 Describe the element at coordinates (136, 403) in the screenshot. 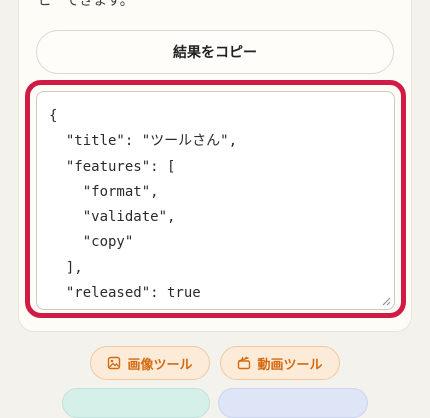

I see `tool-link-partial-teal` at that location.